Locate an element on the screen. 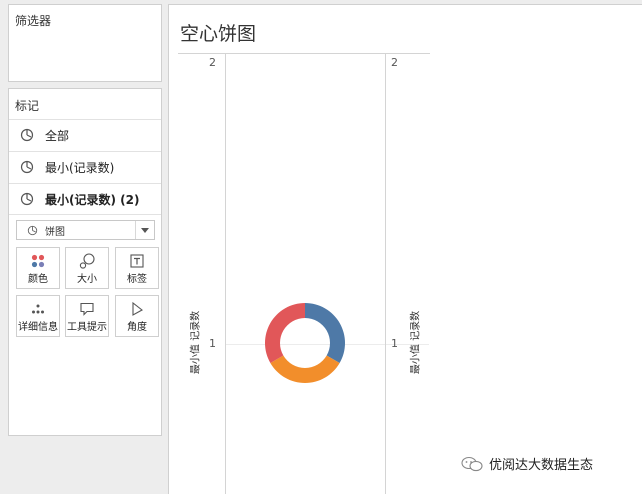 This screenshot has width=642, height=494. right-axis-tick: 1 is located at coordinates (394, 343).